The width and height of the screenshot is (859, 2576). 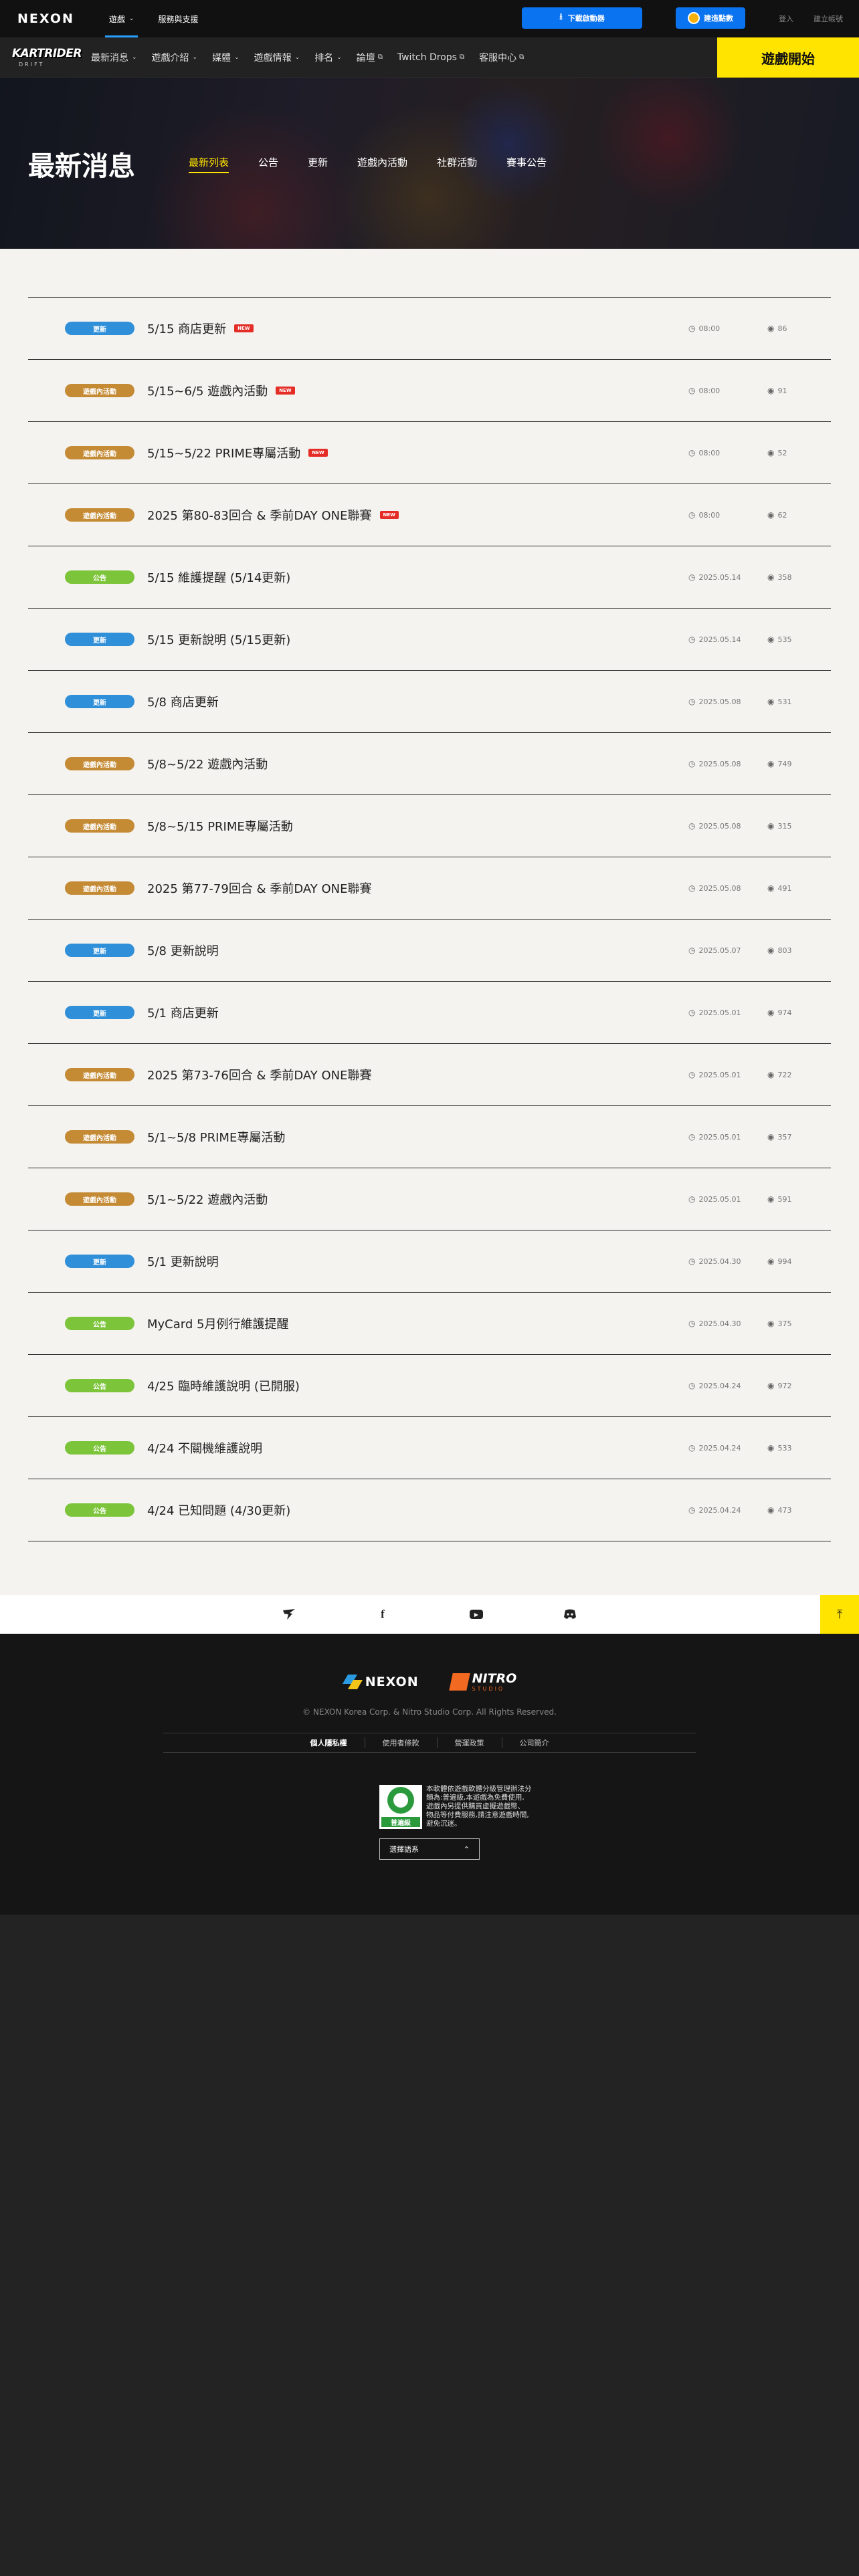 I want to click on news-title: MyCard 5月例行維護提醒, so click(x=218, y=1323).